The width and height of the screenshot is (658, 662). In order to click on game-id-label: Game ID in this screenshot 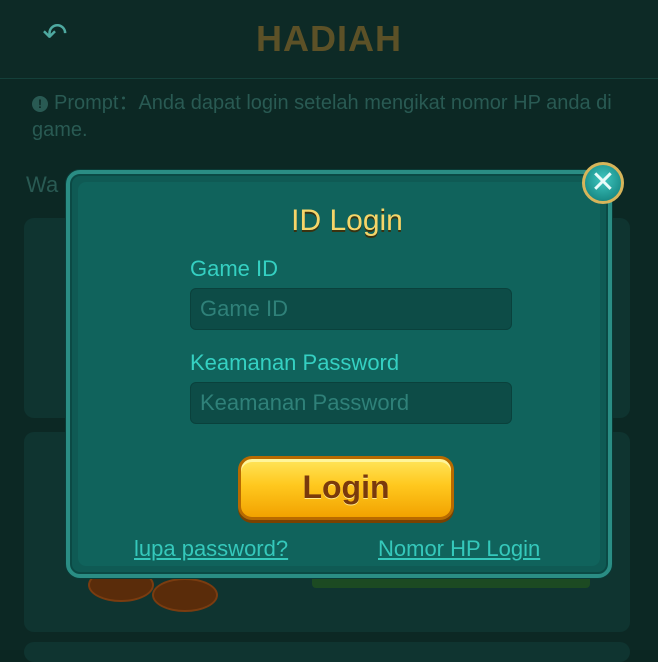, I will do `click(234, 268)`.